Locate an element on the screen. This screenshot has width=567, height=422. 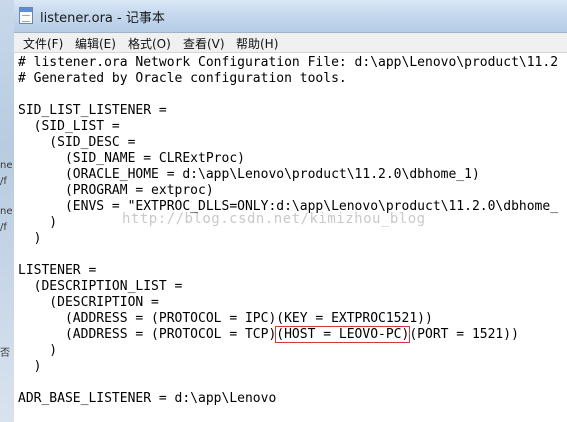
window-title: listener.ora - 记事本 is located at coordinates (102, 18).